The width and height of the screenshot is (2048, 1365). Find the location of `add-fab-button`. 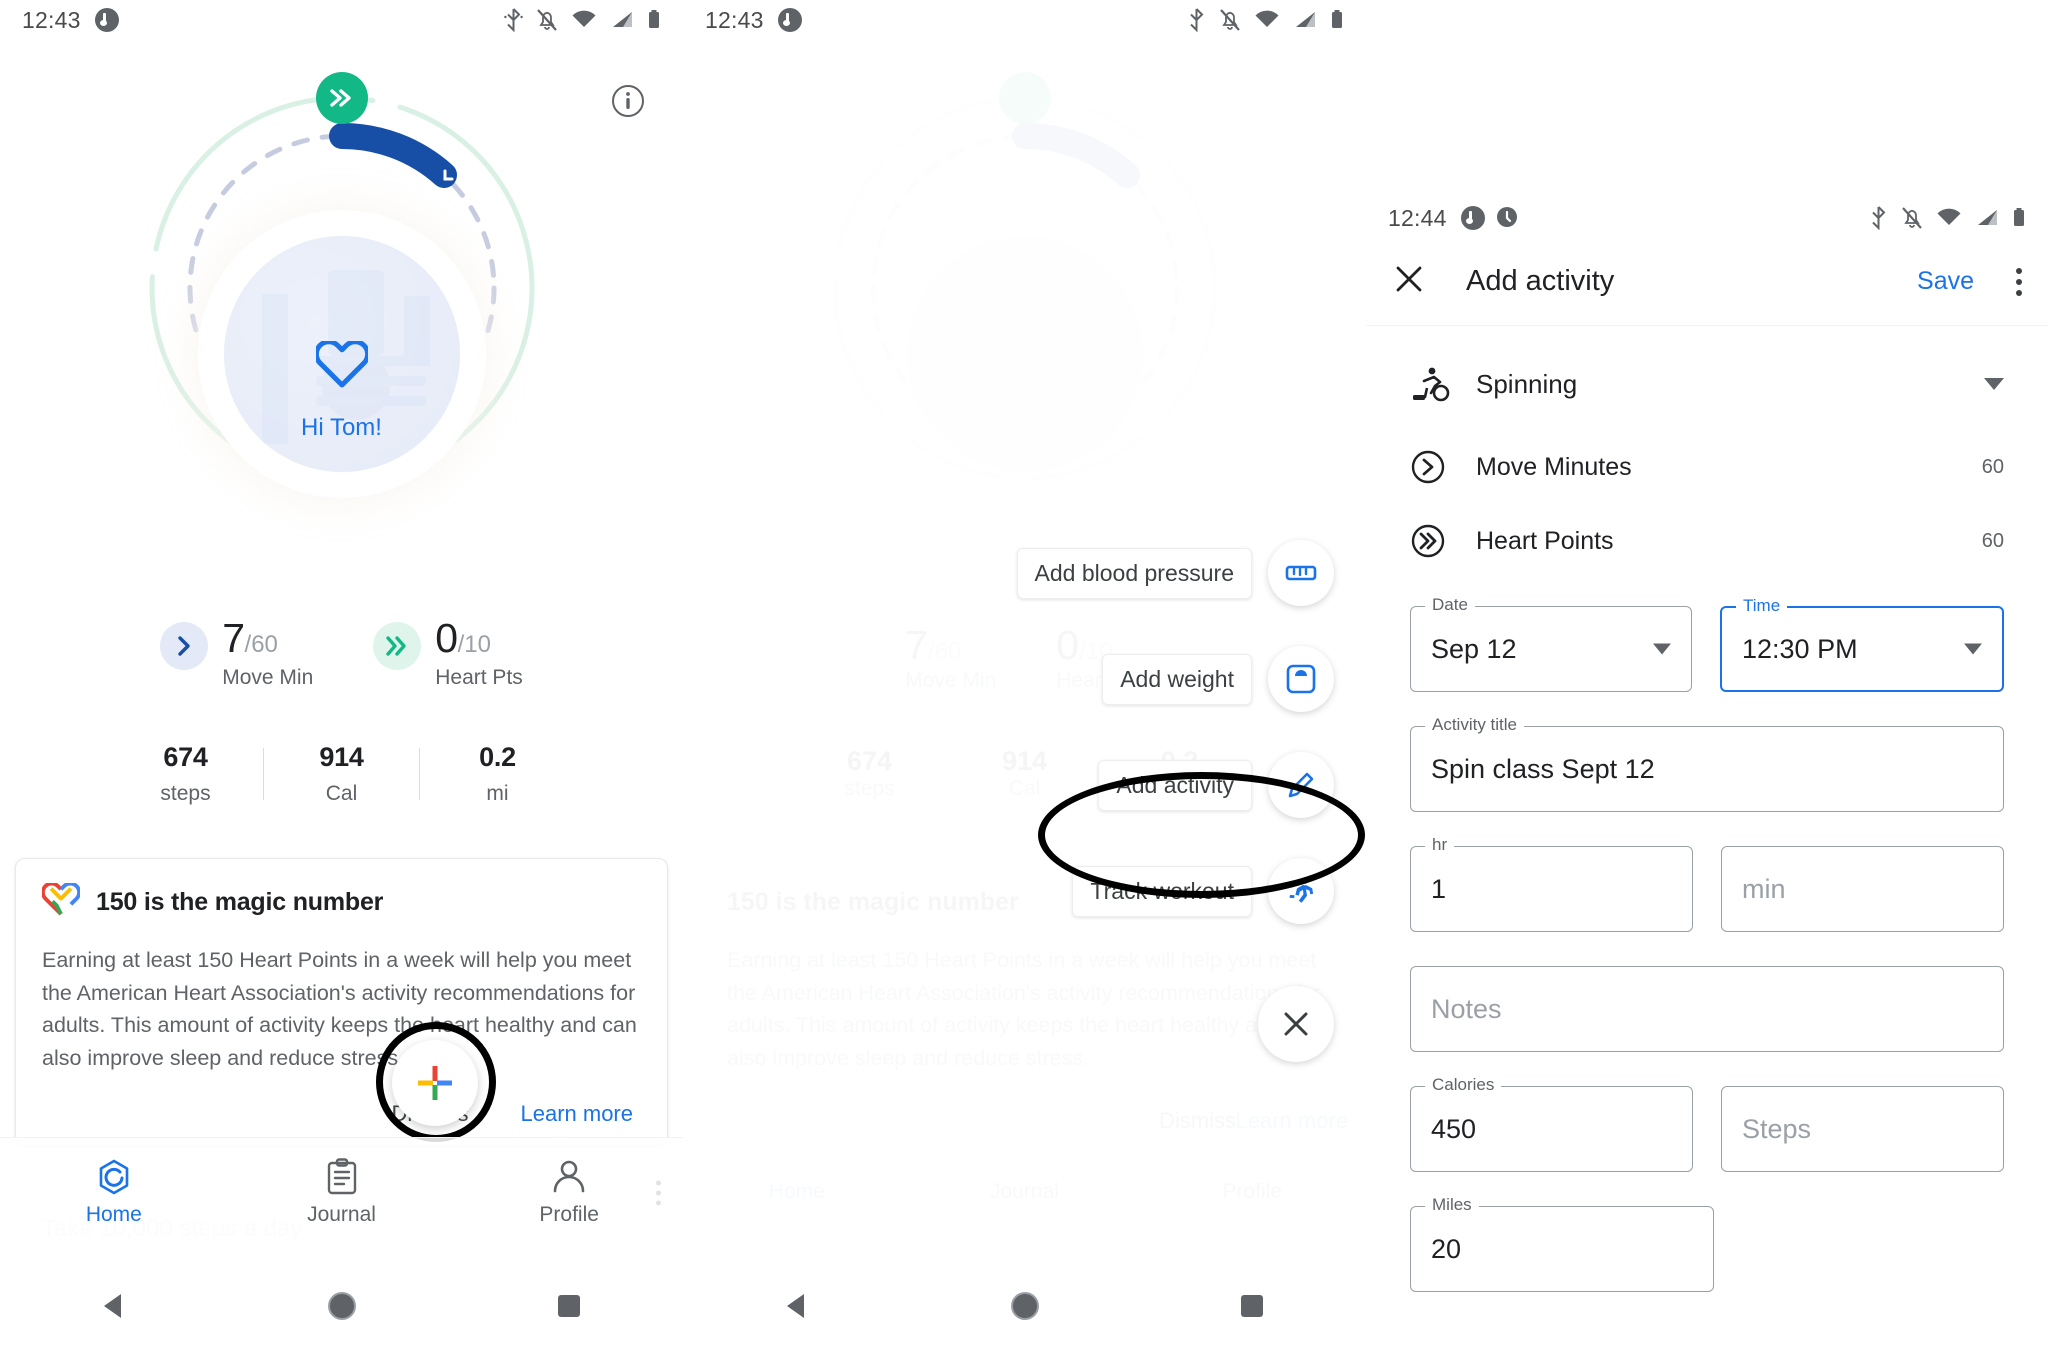

add-fab-button is located at coordinates (435, 1083).